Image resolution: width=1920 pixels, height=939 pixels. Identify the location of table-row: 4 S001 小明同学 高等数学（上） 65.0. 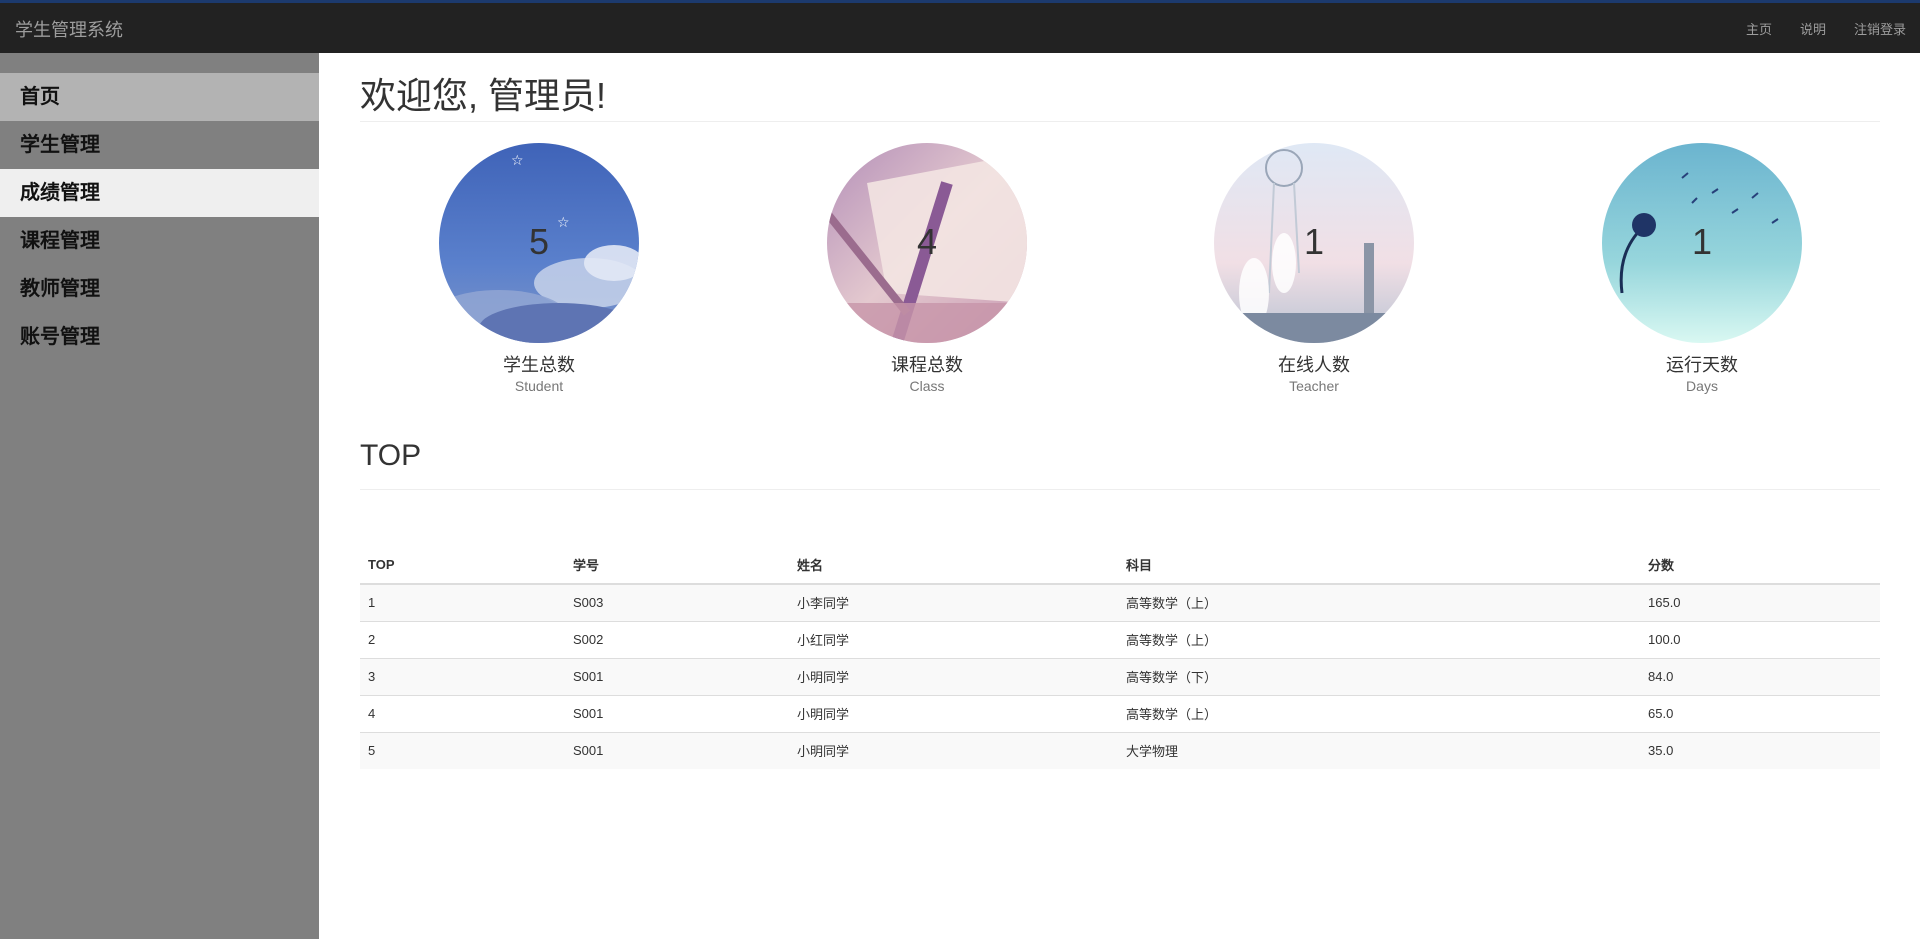
(1120, 713).